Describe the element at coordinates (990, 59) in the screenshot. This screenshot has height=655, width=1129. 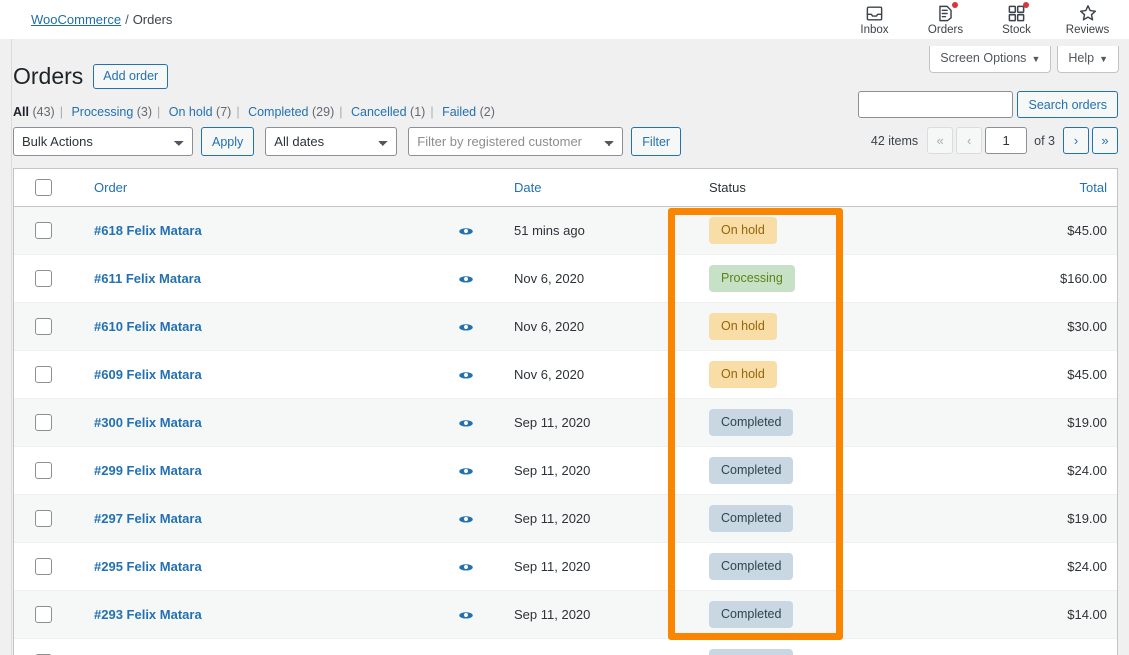
I see `screen-options-button: Screen Options ▼` at that location.